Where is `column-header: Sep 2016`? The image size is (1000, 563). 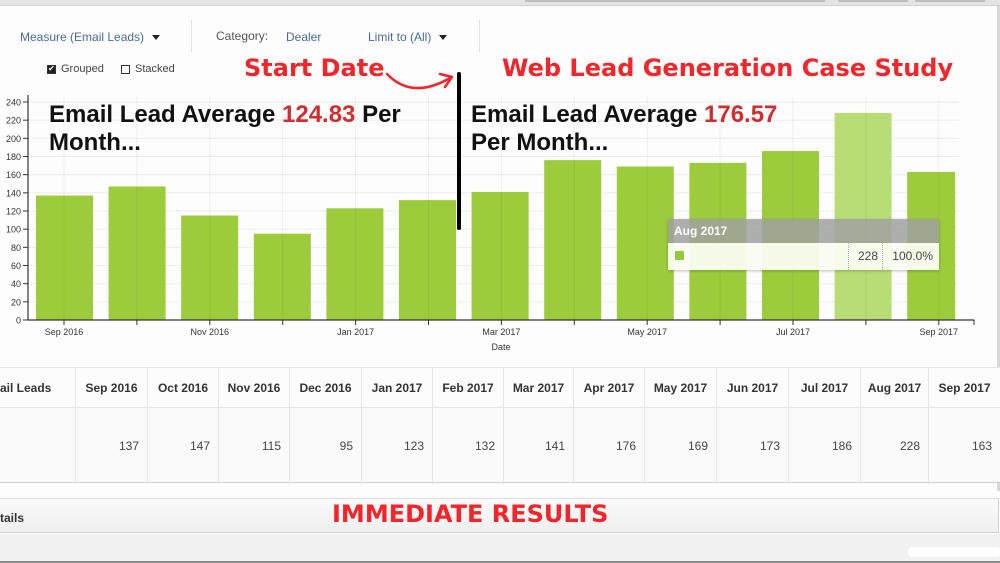 column-header: Sep 2016 is located at coordinates (111, 387).